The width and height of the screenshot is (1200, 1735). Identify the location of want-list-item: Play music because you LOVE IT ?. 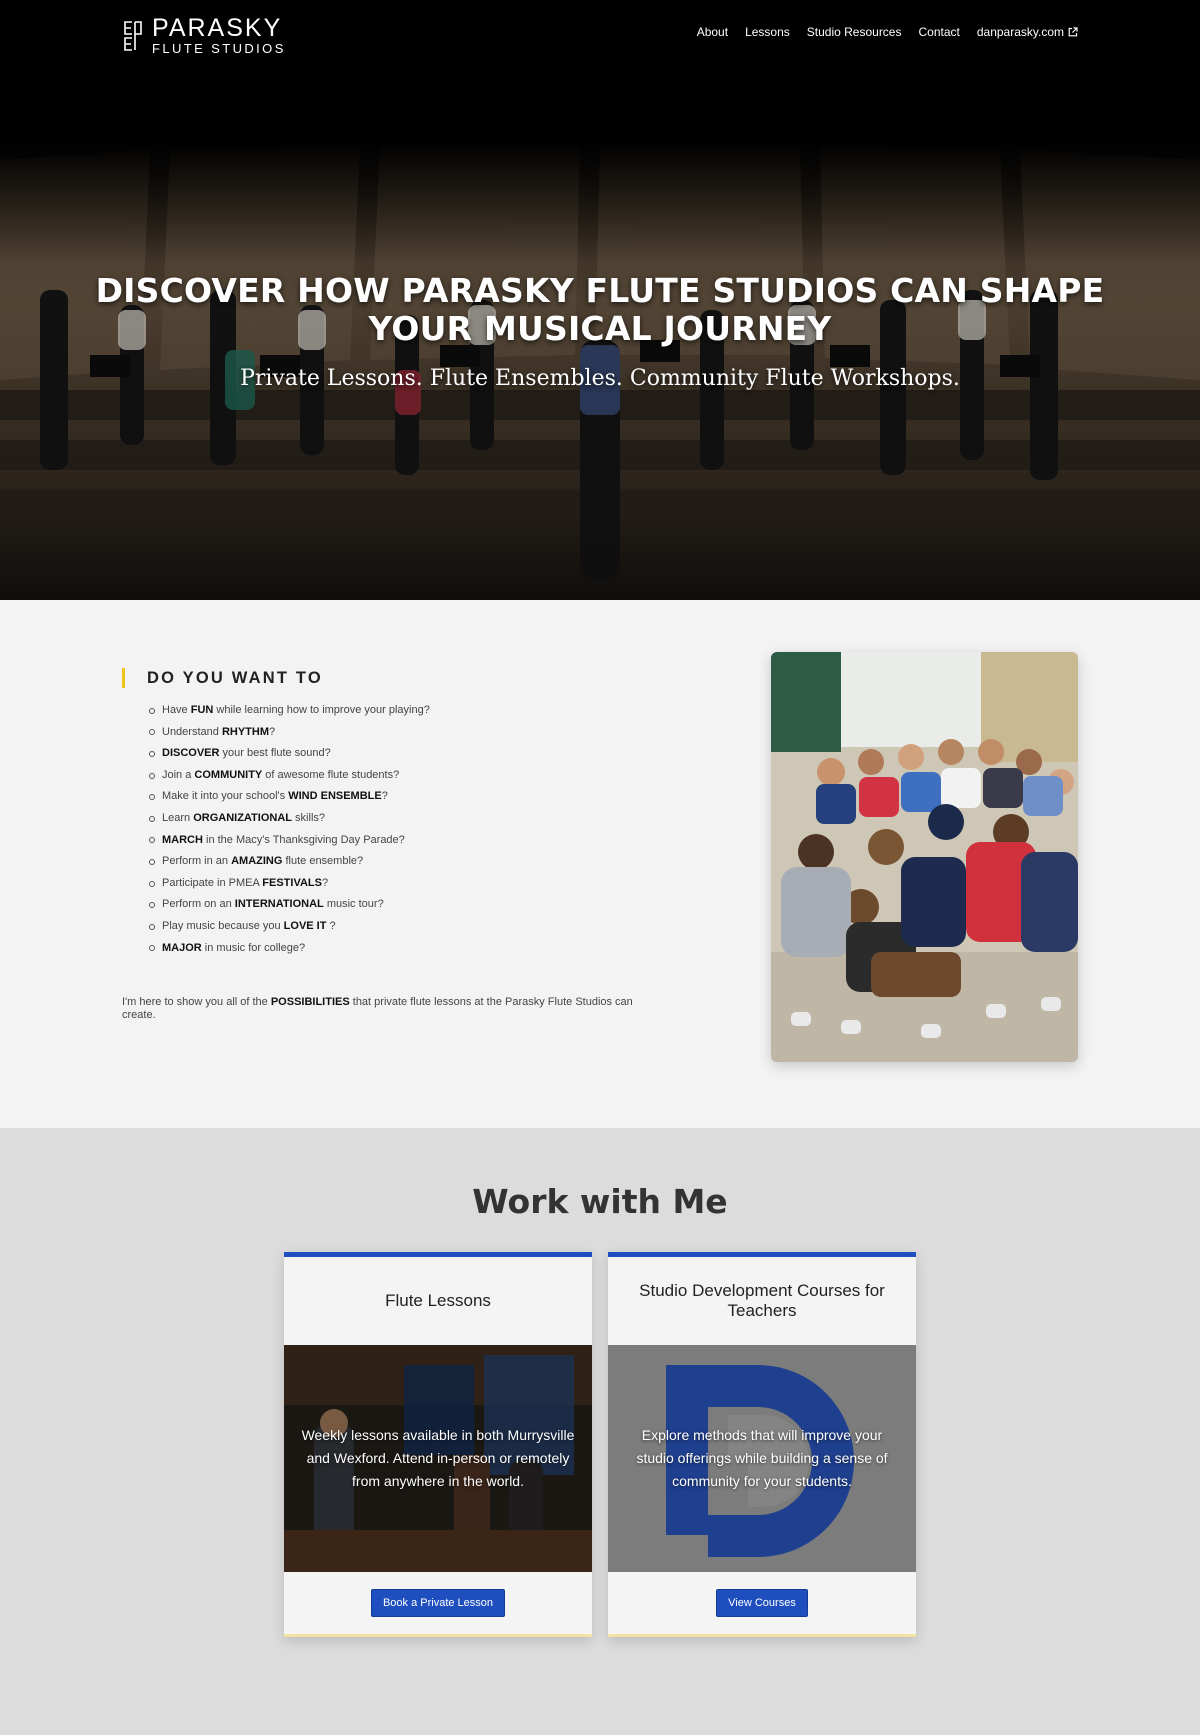
(395, 927).